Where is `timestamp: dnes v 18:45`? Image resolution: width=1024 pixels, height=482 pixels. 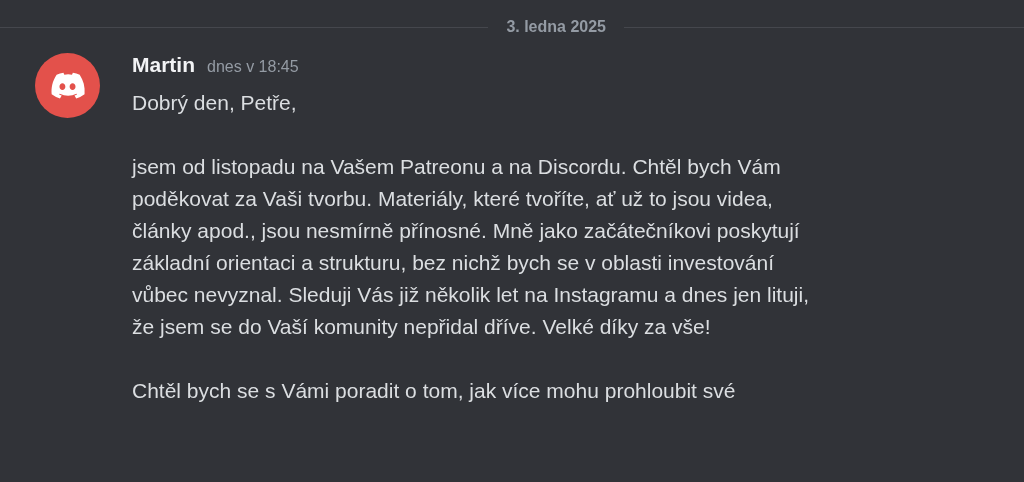 timestamp: dnes v 18:45 is located at coordinates (253, 67).